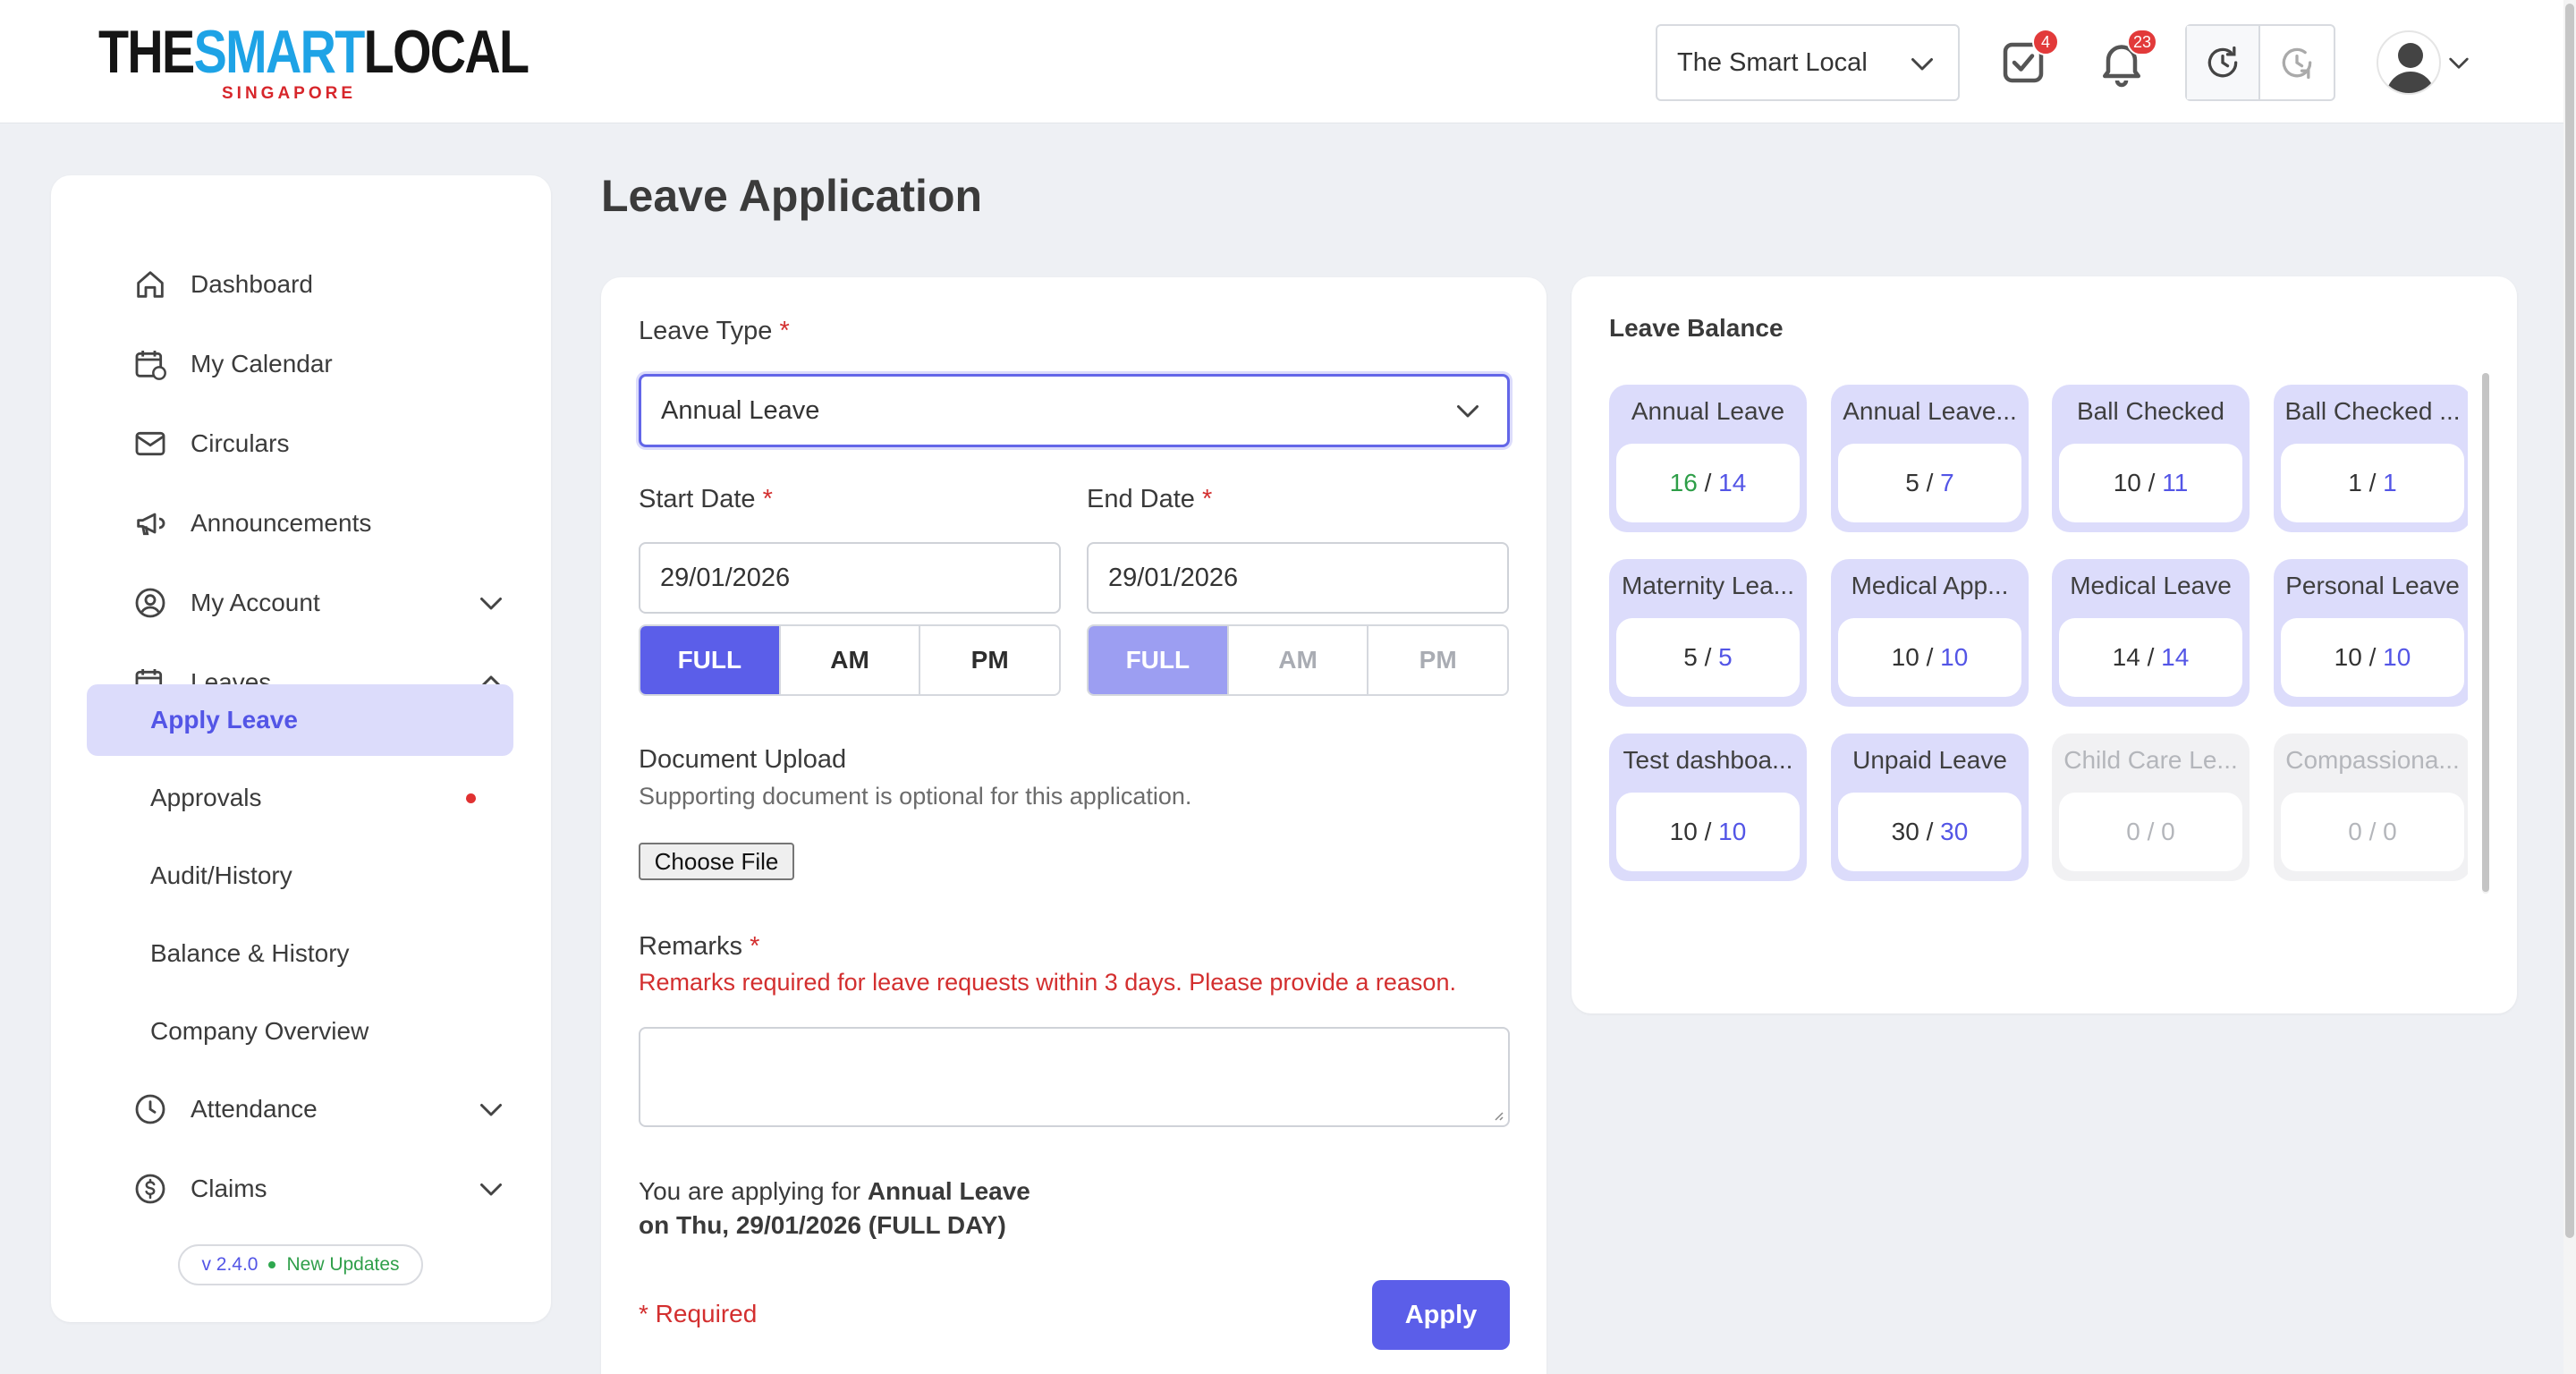 This screenshot has width=2576, height=1374. Describe the element at coordinates (2151, 633) in the screenshot. I see `leave-balance-tile: Medical Leave 14 / 14` at that location.